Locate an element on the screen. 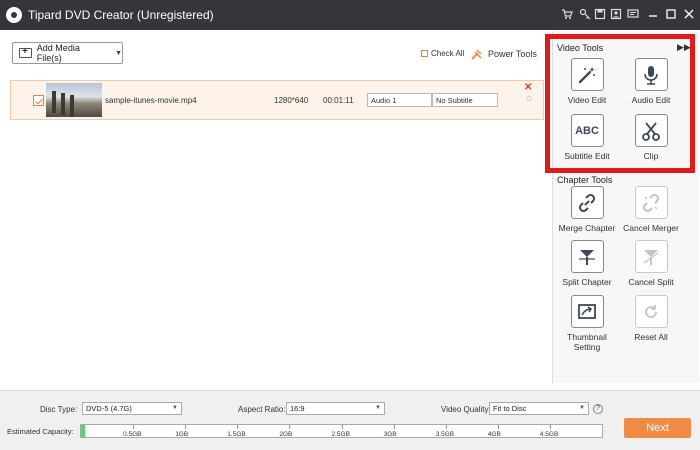 This screenshot has width=700, height=450. aspect-ratio-label: Aspect Ratio: is located at coordinates (262, 409).